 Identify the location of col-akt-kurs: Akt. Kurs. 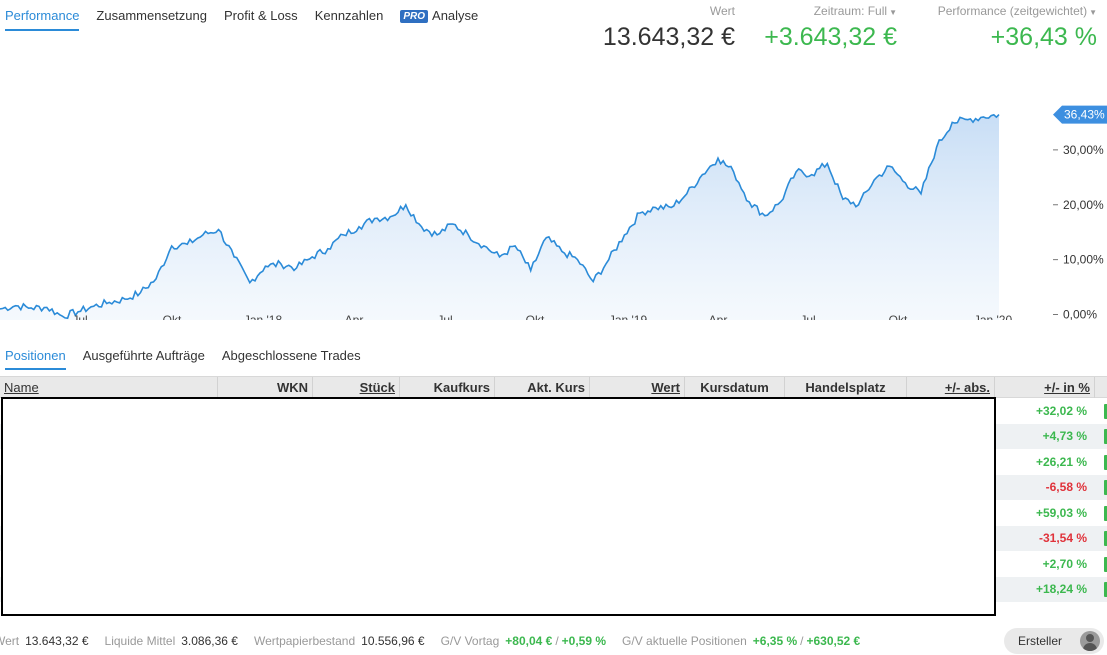
(542, 387).